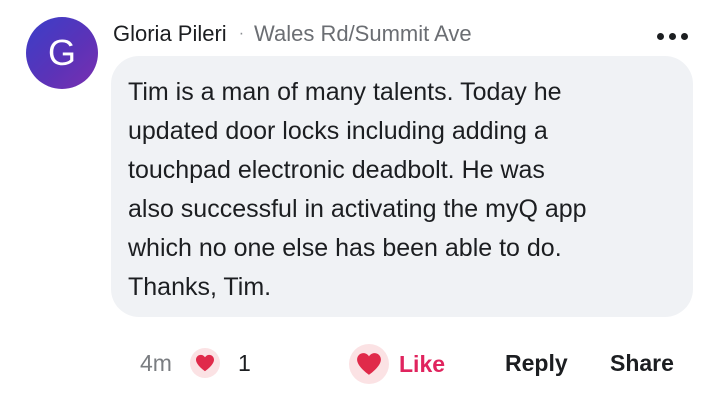  I want to click on comment-header: Gloria Pileri · Wales Rd/Summit Ave, so click(292, 34).